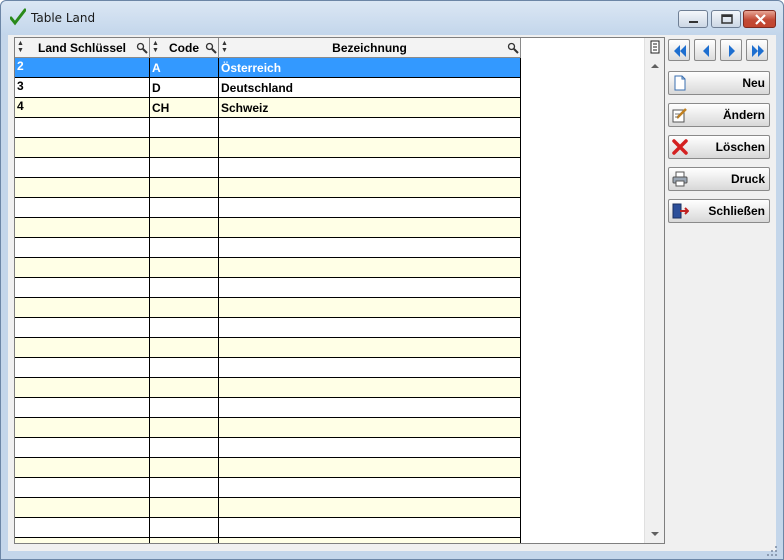 The width and height of the screenshot is (784, 560). What do you see at coordinates (370, 68) in the screenshot?
I see `cell-description: Österreich` at bounding box center [370, 68].